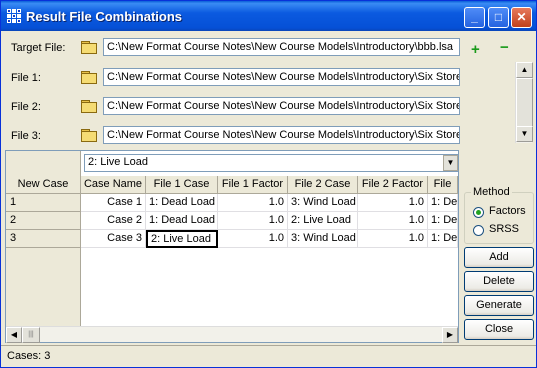 This screenshot has height=368, width=537. I want to click on srss-radio, so click(478, 230).